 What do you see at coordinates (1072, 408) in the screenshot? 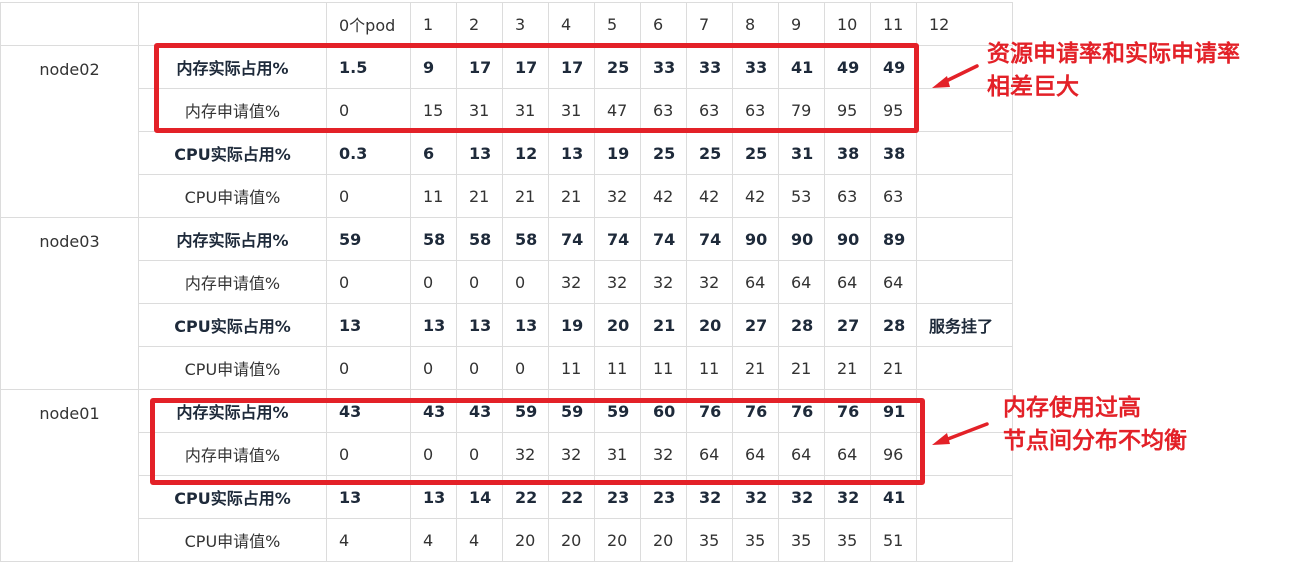
I see `annotation-bottom-line1: 内存使用过高` at bounding box center [1072, 408].